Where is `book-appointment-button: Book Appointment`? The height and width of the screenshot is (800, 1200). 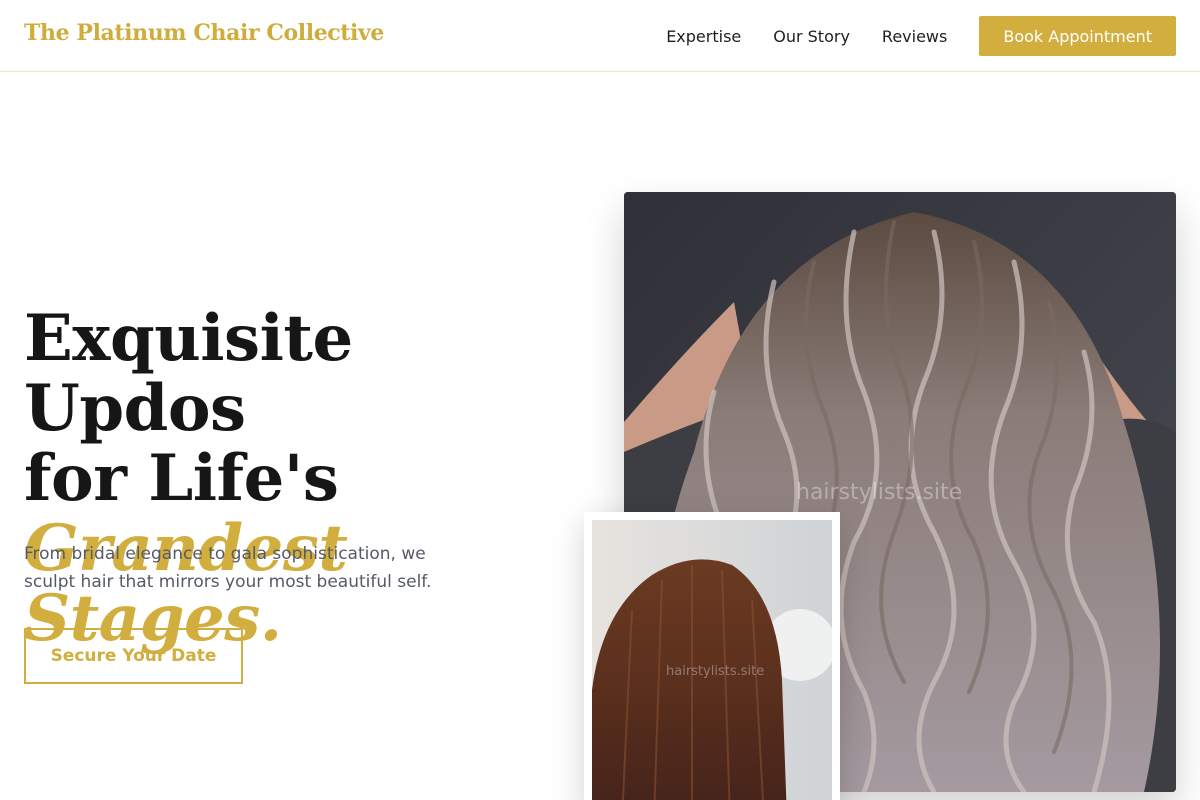
book-appointment-button: Book Appointment is located at coordinates (1077, 36).